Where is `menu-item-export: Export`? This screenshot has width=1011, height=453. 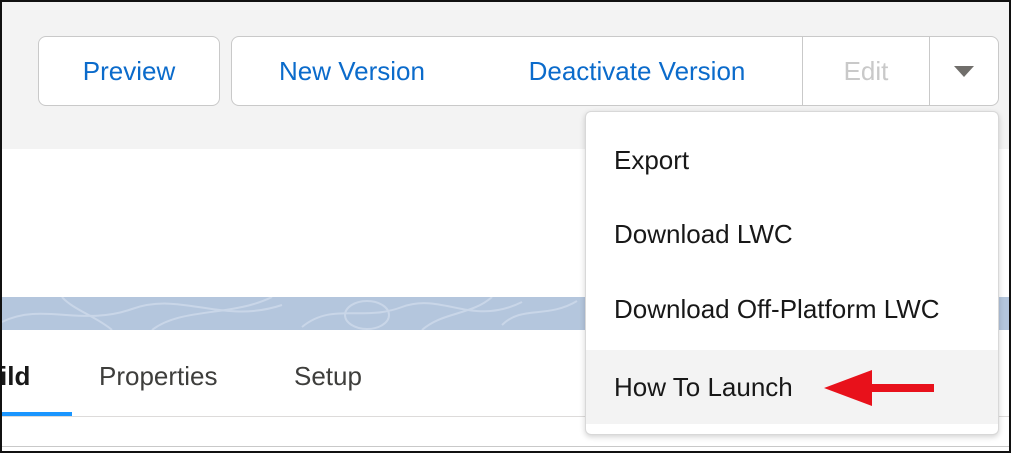
menu-item-export: Export is located at coordinates (792, 160).